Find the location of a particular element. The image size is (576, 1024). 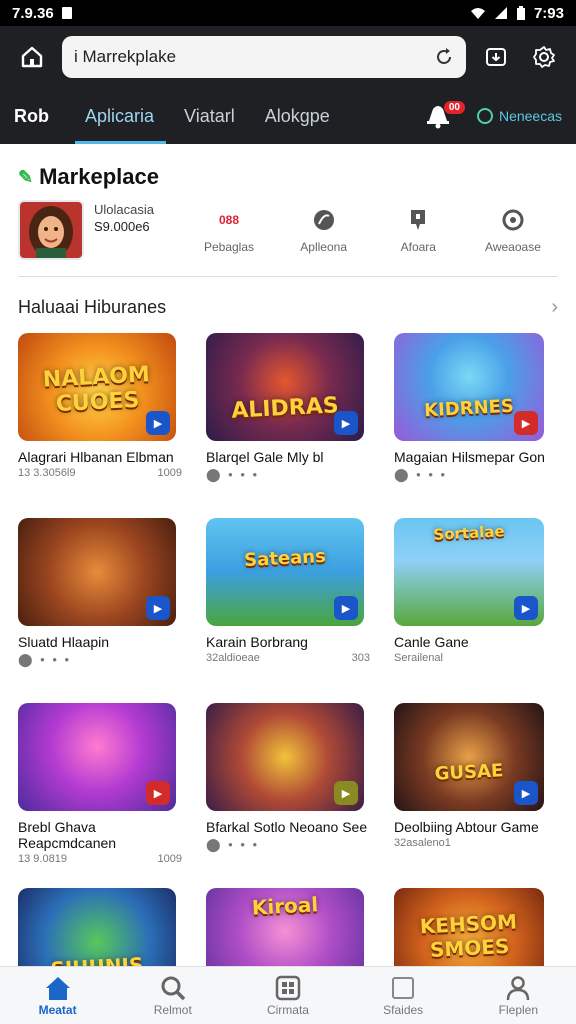

nav-categories: Cirmata is located at coordinates (288, 996).